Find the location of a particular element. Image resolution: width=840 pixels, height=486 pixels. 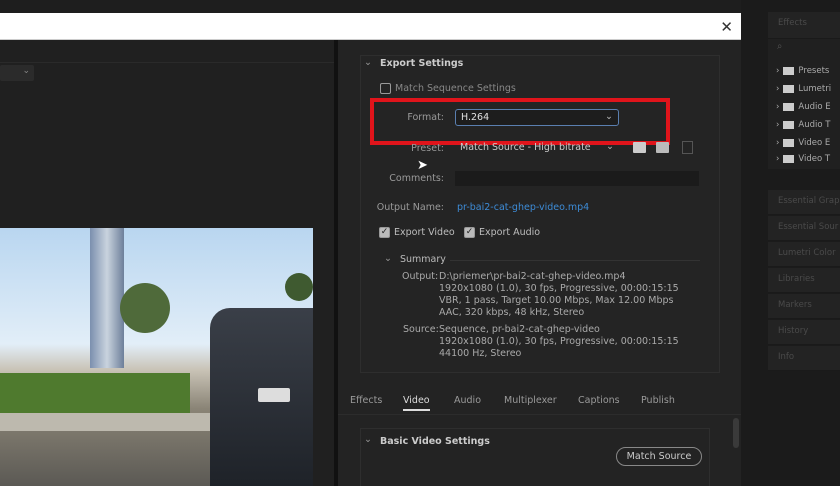

import-preset-icon is located at coordinates (662, 147).